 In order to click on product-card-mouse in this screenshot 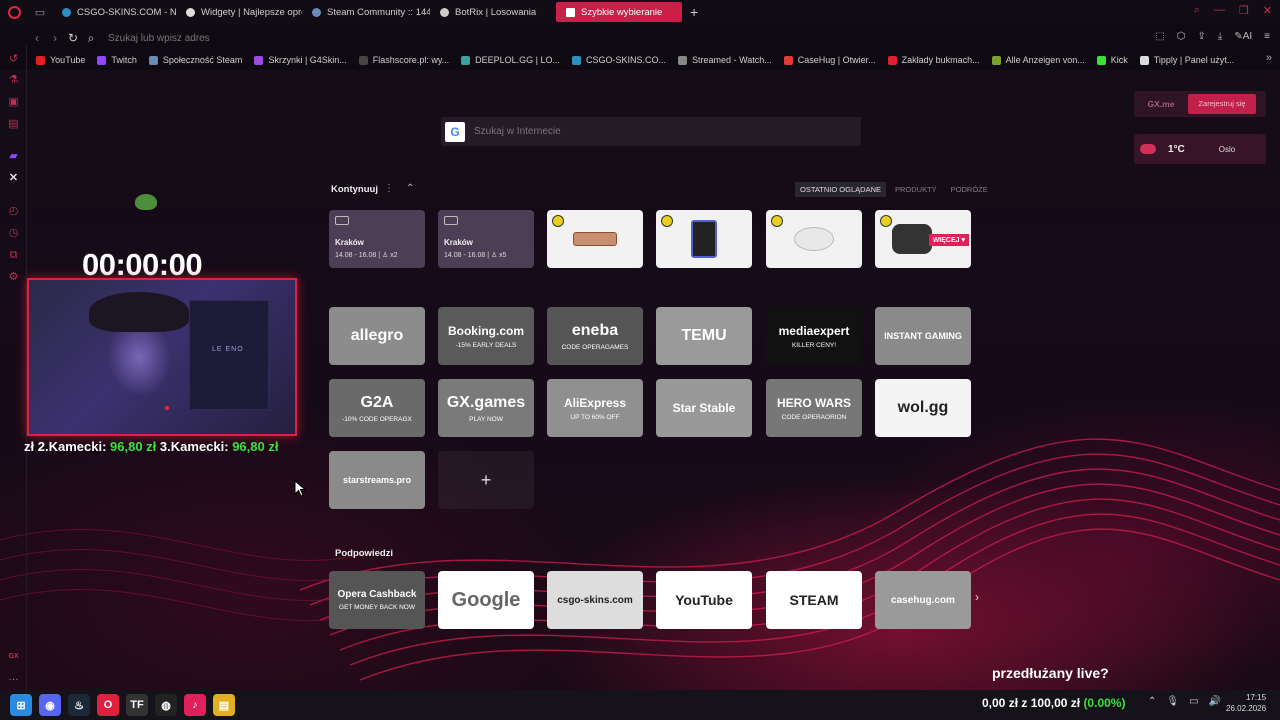, I will do `click(814, 239)`.